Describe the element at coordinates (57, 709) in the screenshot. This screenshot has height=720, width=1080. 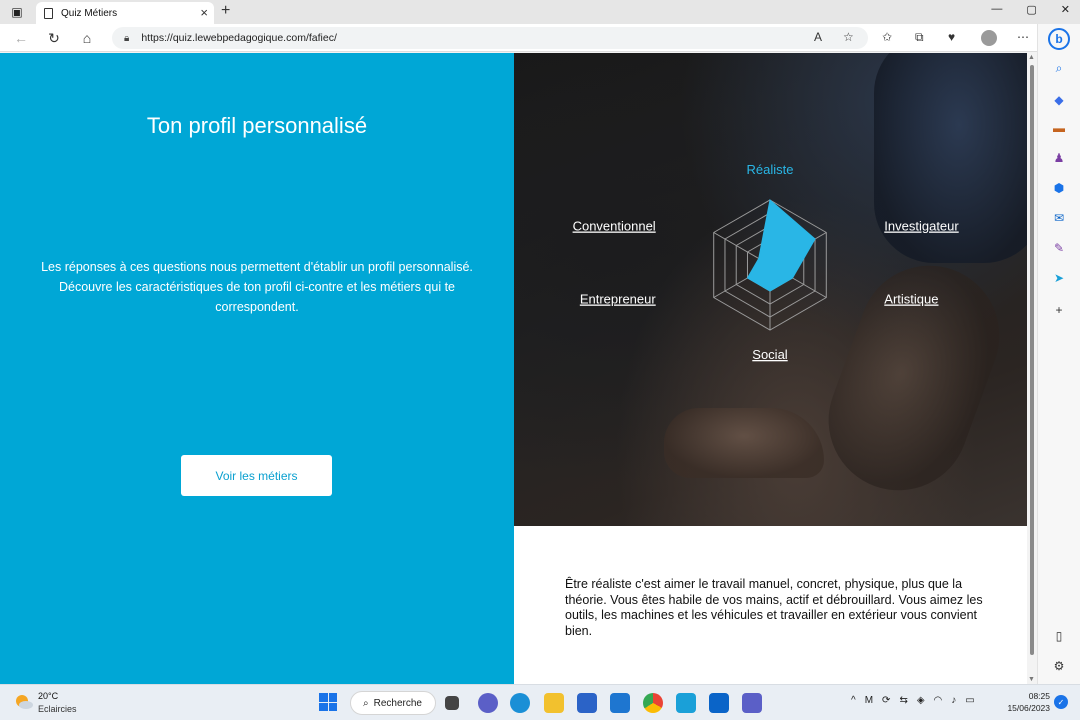
I see `weather-description: Eclaircies` at that location.